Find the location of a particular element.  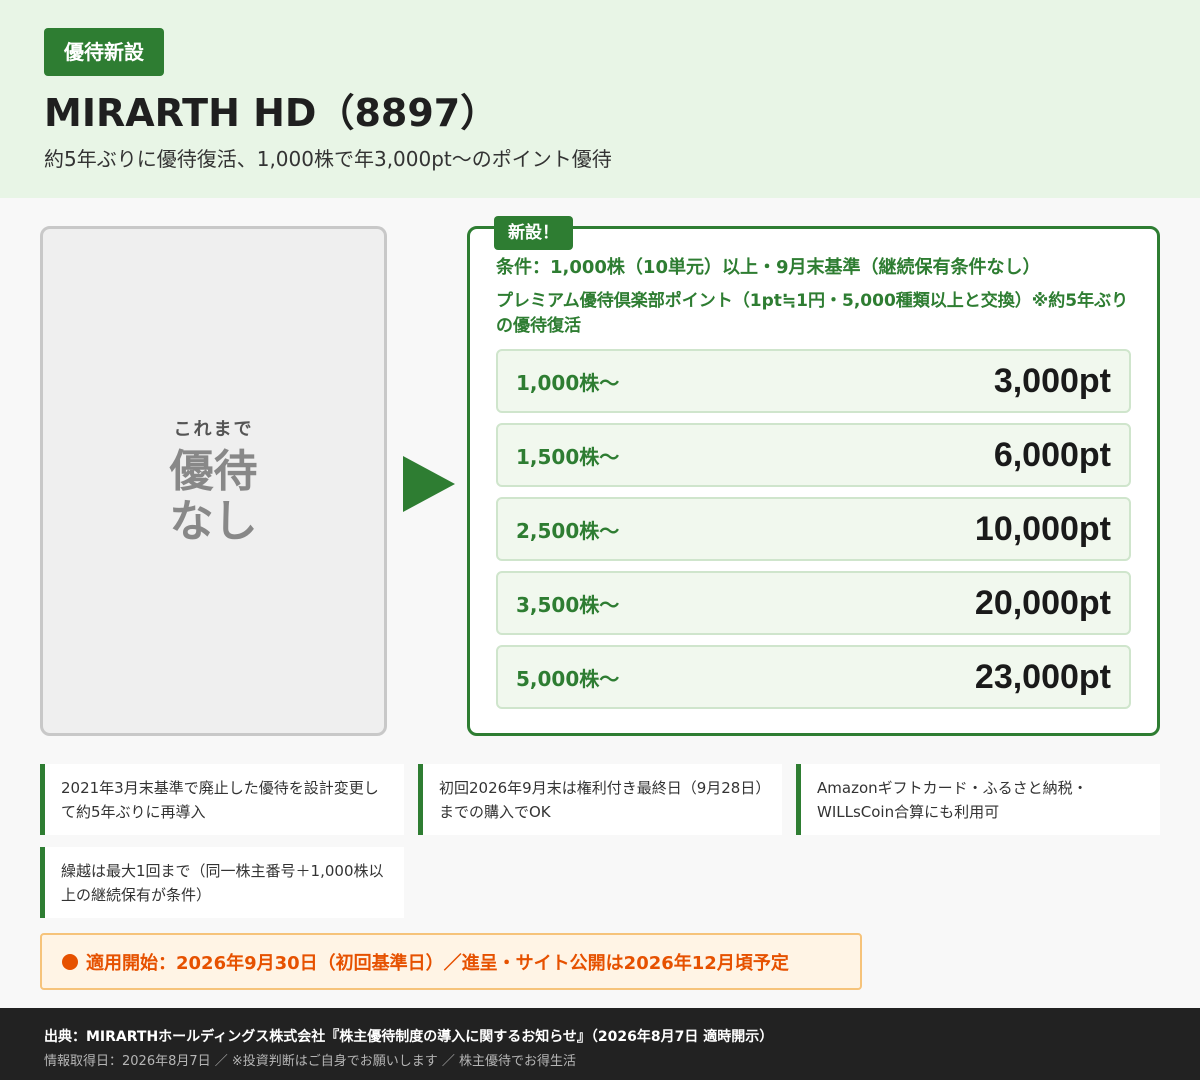

note-item: 繰越は最大1回まで（同一株主番号＋1,000株以上の継続保有が条件） is located at coordinates (222, 882).